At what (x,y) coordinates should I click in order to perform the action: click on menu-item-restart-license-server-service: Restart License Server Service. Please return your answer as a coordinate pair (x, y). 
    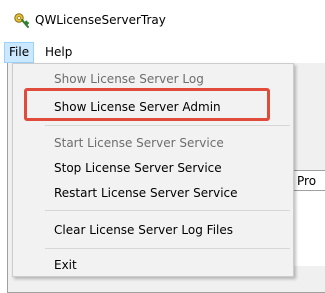
    Looking at the image, I should click on (153, 193).